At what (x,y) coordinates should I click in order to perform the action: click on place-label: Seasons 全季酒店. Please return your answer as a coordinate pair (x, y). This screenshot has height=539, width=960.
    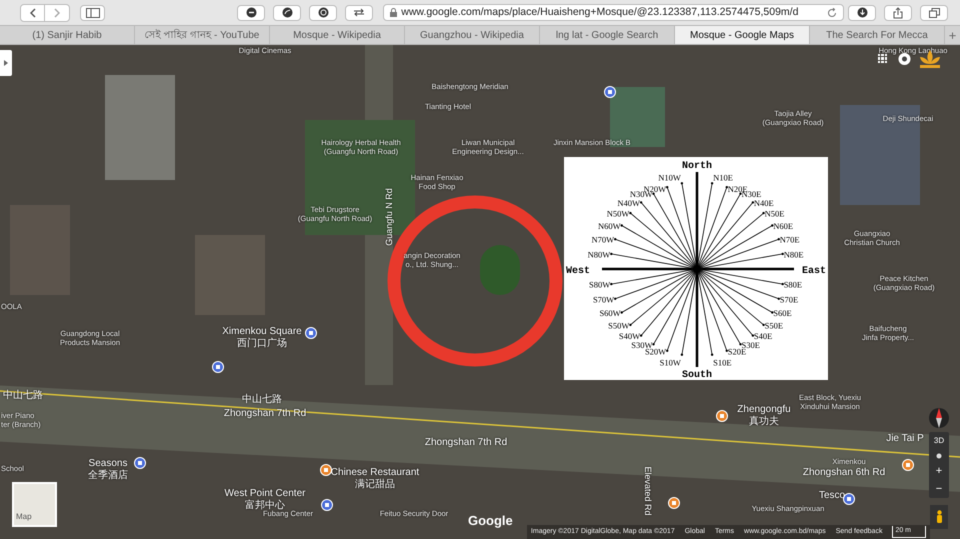
    Looking at the image, I should click on (108, 469).